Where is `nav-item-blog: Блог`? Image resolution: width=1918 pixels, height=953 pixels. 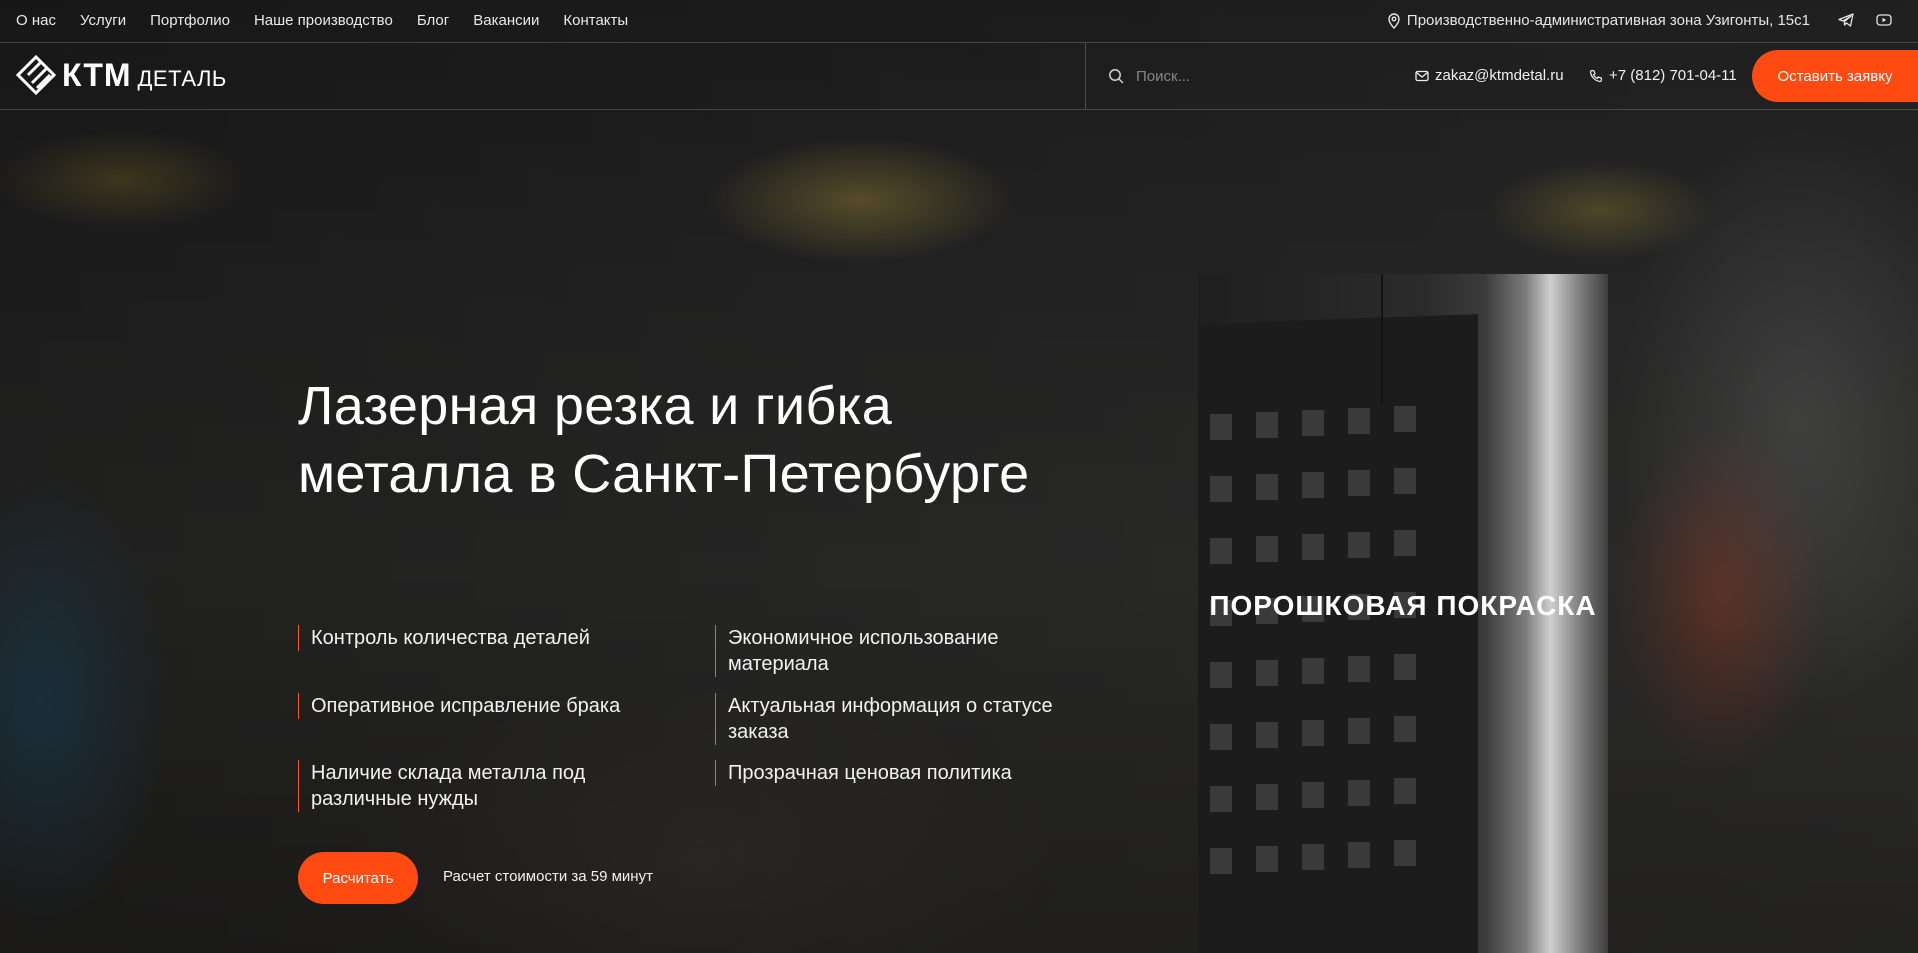
nav-item-blog: Блог is located at coordinates (433, 20).